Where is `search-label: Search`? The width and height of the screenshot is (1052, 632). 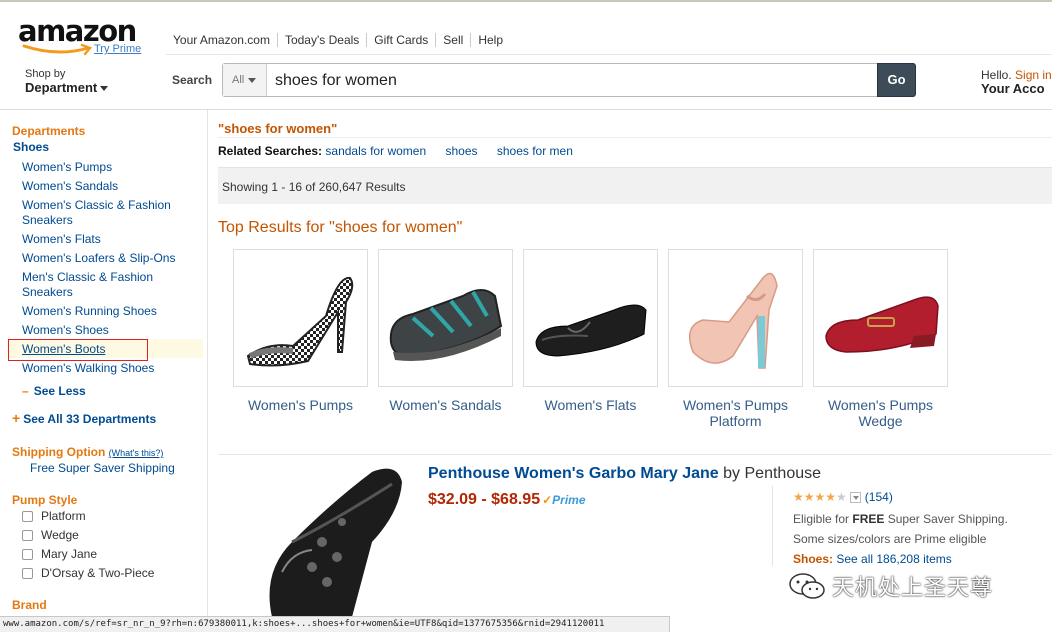 search-label: Search is located at coordinates (192, 80).